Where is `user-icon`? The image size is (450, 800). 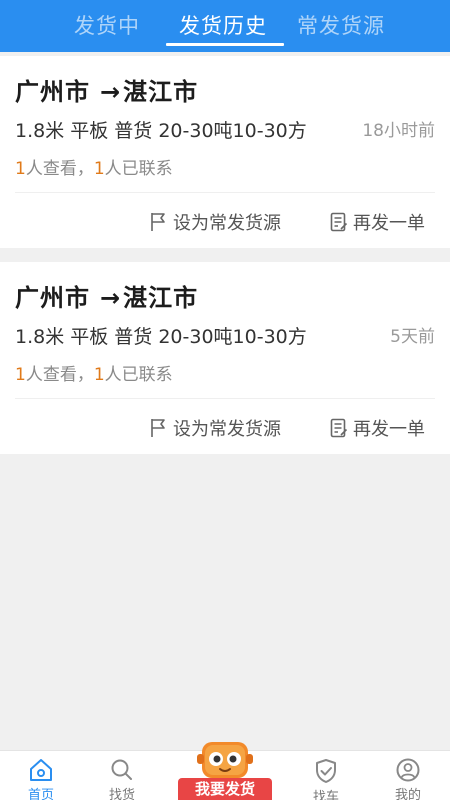
user-icon is located at coordinates (408, 770).